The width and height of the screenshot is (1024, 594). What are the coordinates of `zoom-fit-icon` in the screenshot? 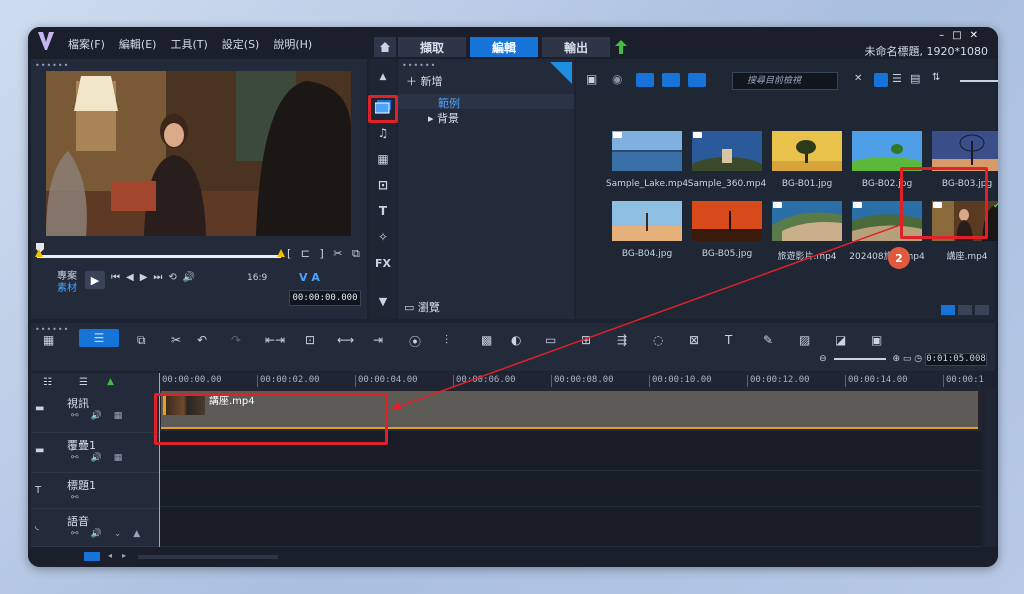 It's located at (92, 556).